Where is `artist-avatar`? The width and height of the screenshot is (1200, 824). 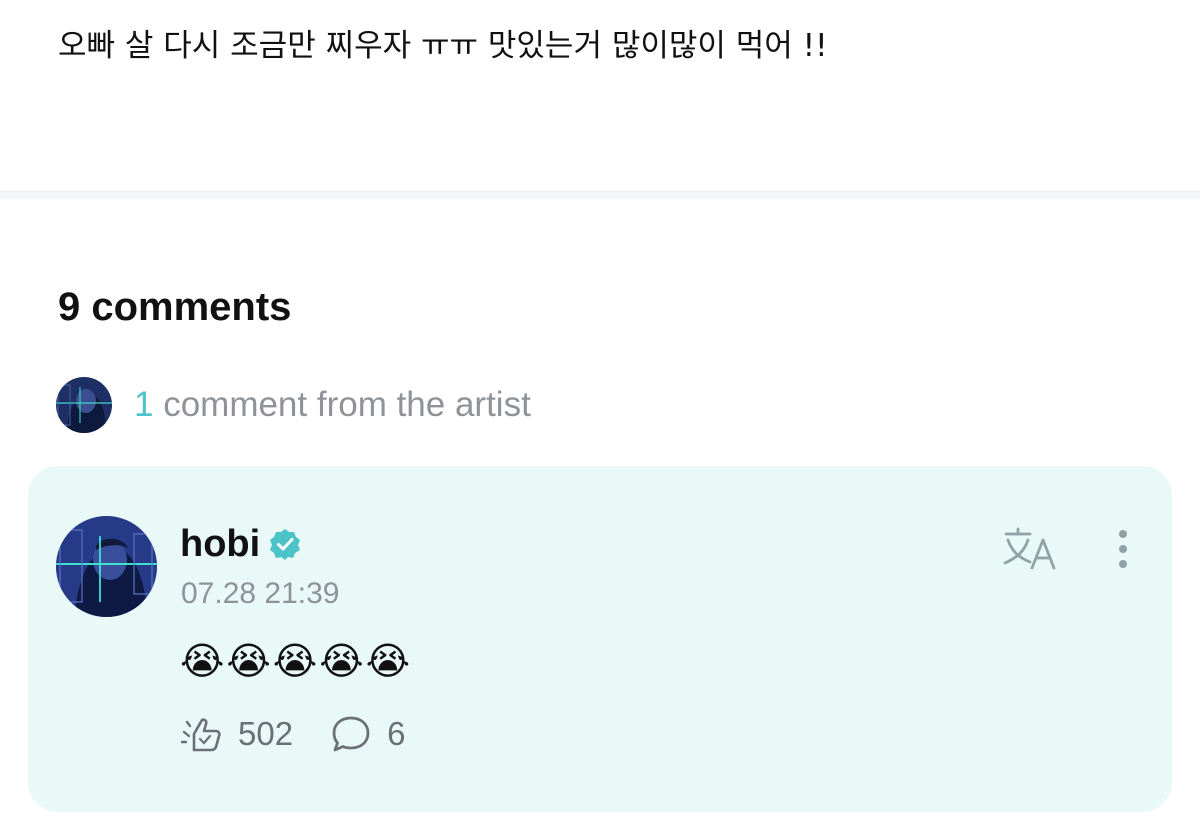 artist-avatar is located at coordinates (84, 405).